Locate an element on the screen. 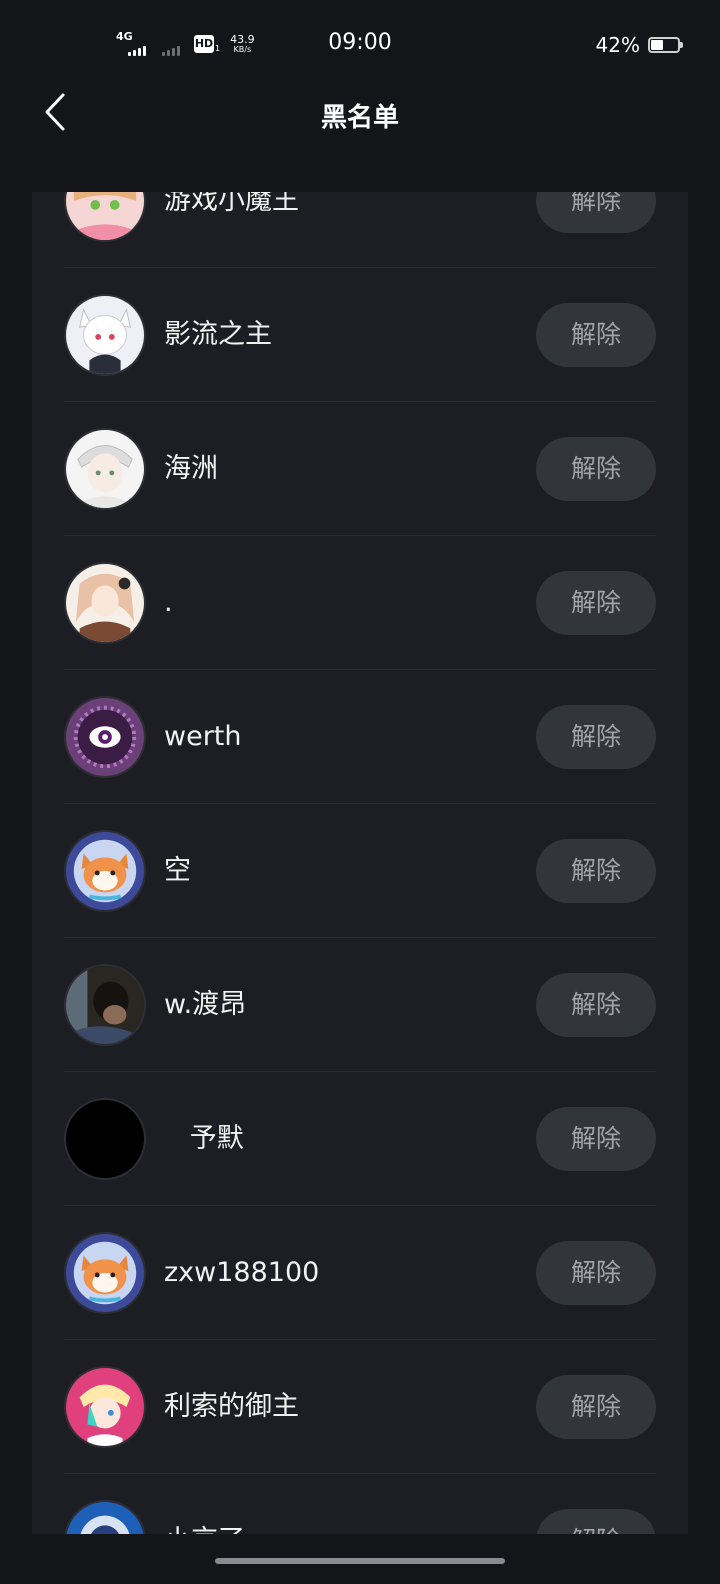 The image size is (720, 1584). username: 利索的御主 is located at coordinates (231, 1406).